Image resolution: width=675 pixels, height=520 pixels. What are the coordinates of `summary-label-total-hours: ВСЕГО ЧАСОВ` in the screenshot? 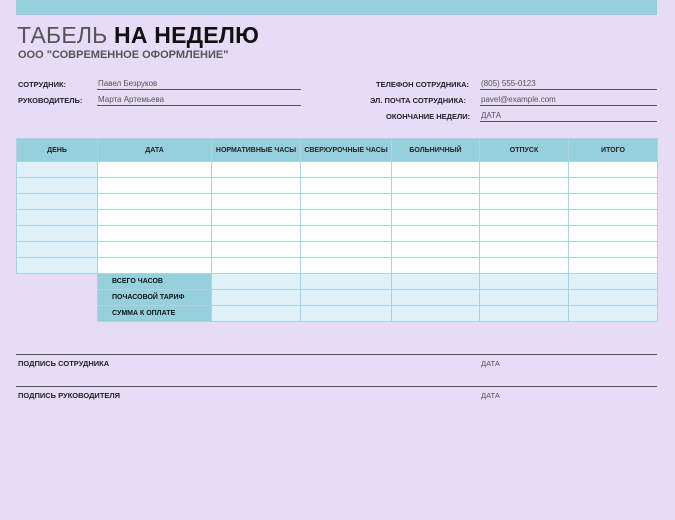 It's located at (154, 281).